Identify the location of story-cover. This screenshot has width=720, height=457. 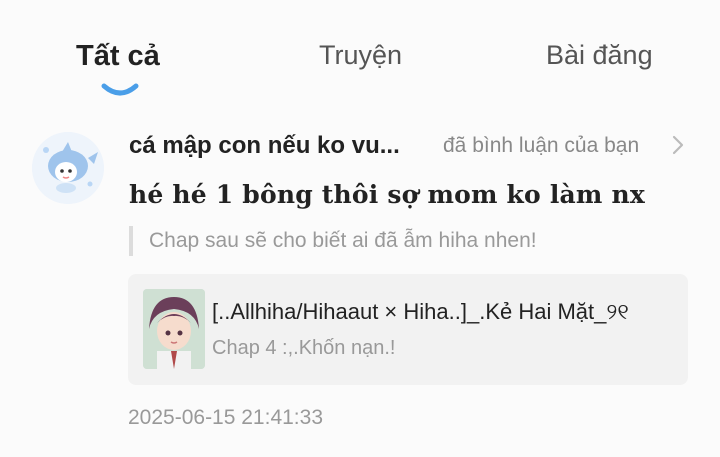
(174, 329).